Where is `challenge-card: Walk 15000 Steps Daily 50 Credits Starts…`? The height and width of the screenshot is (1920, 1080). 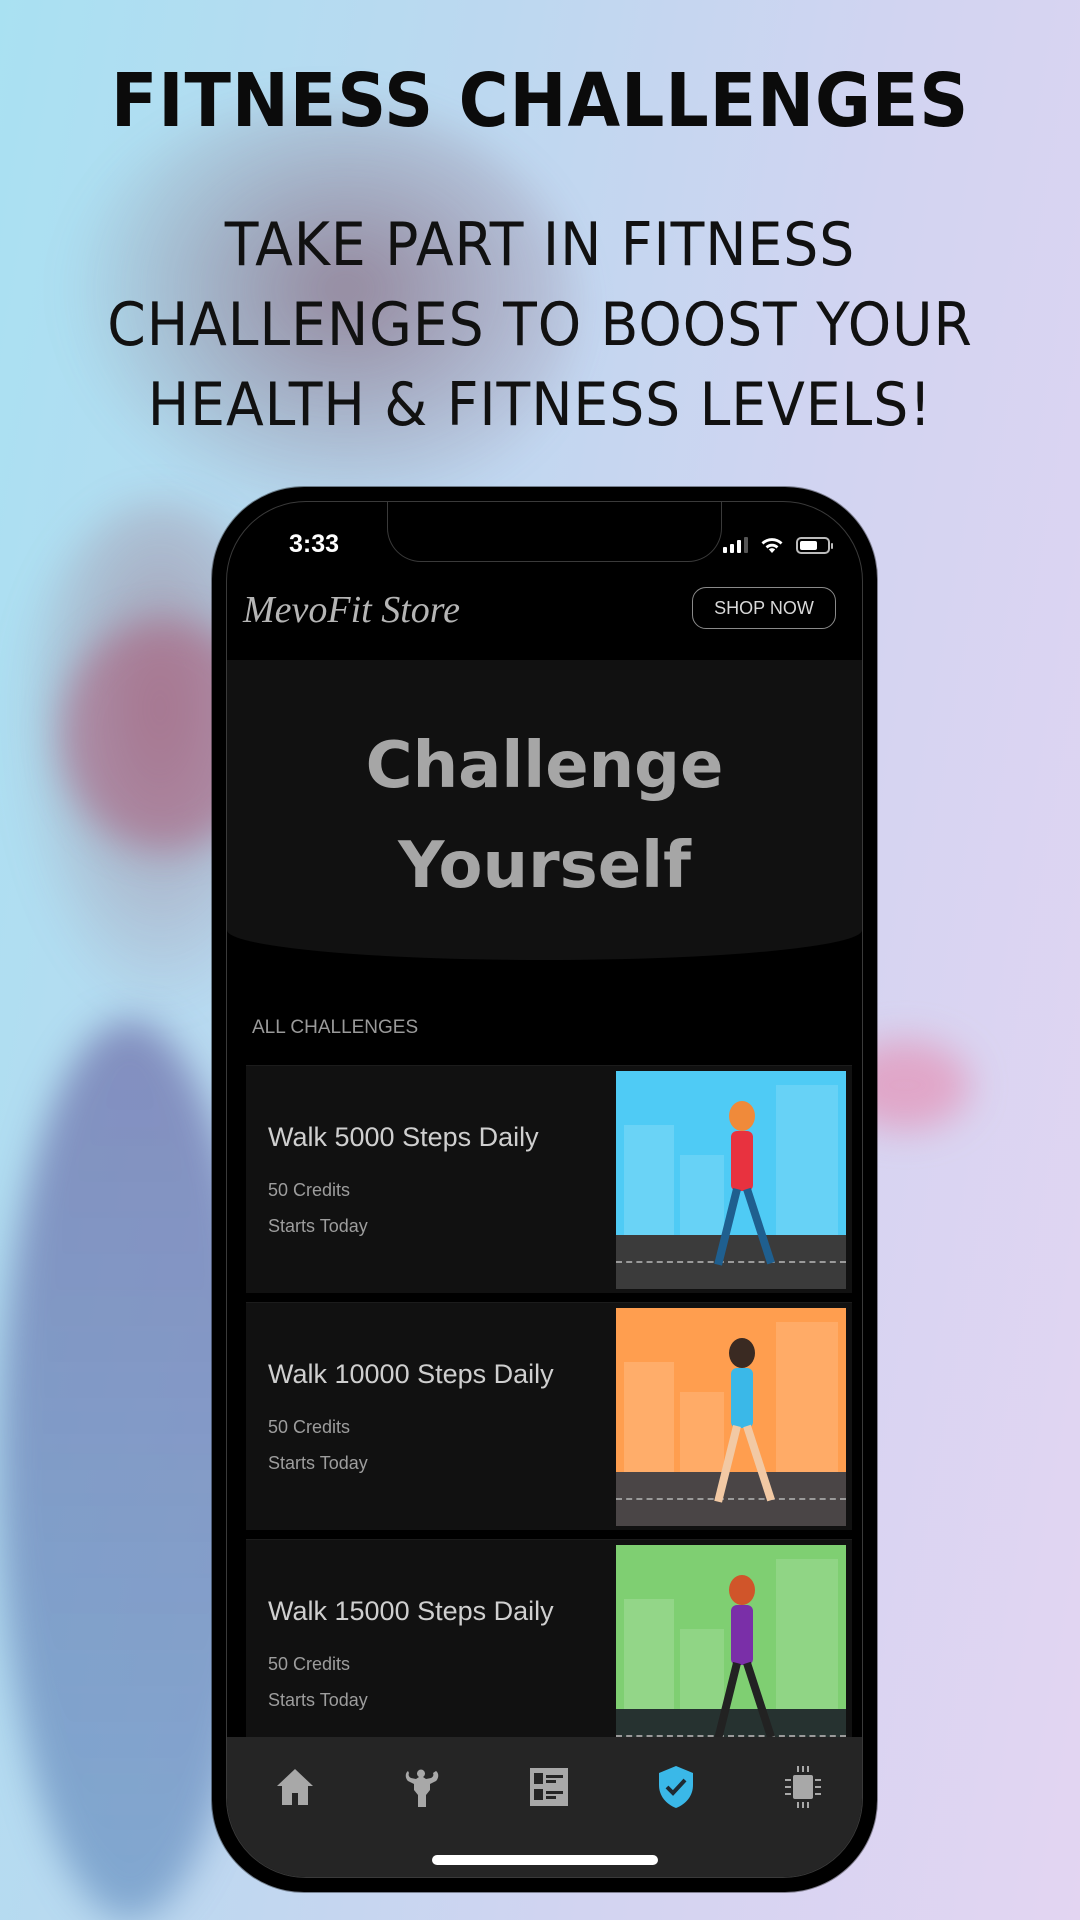 challenge-card: Walk 15000 Steps Daily 50 Credits Starts… is located at coordinates (549, 1653).